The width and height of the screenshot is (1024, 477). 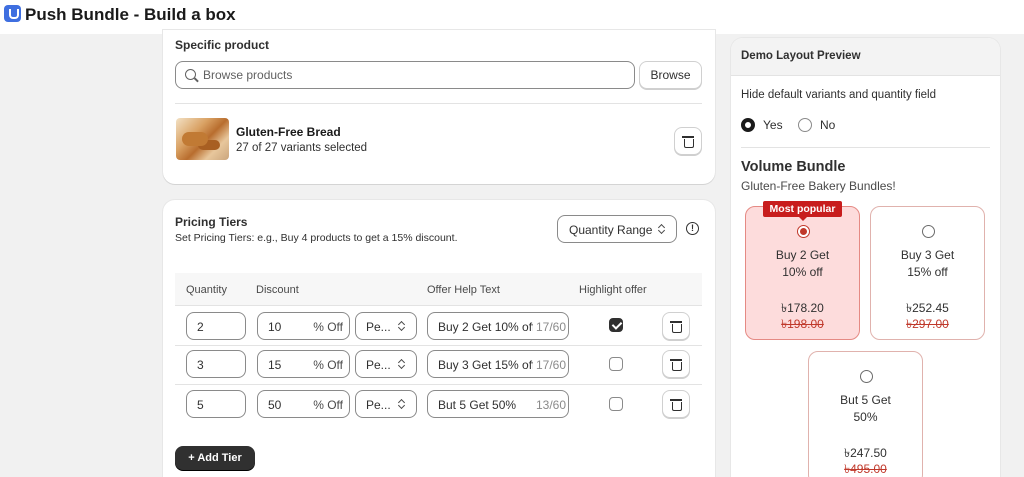 I want to click on tier-old-price: ৳198.00, so click(x=802, y=324).